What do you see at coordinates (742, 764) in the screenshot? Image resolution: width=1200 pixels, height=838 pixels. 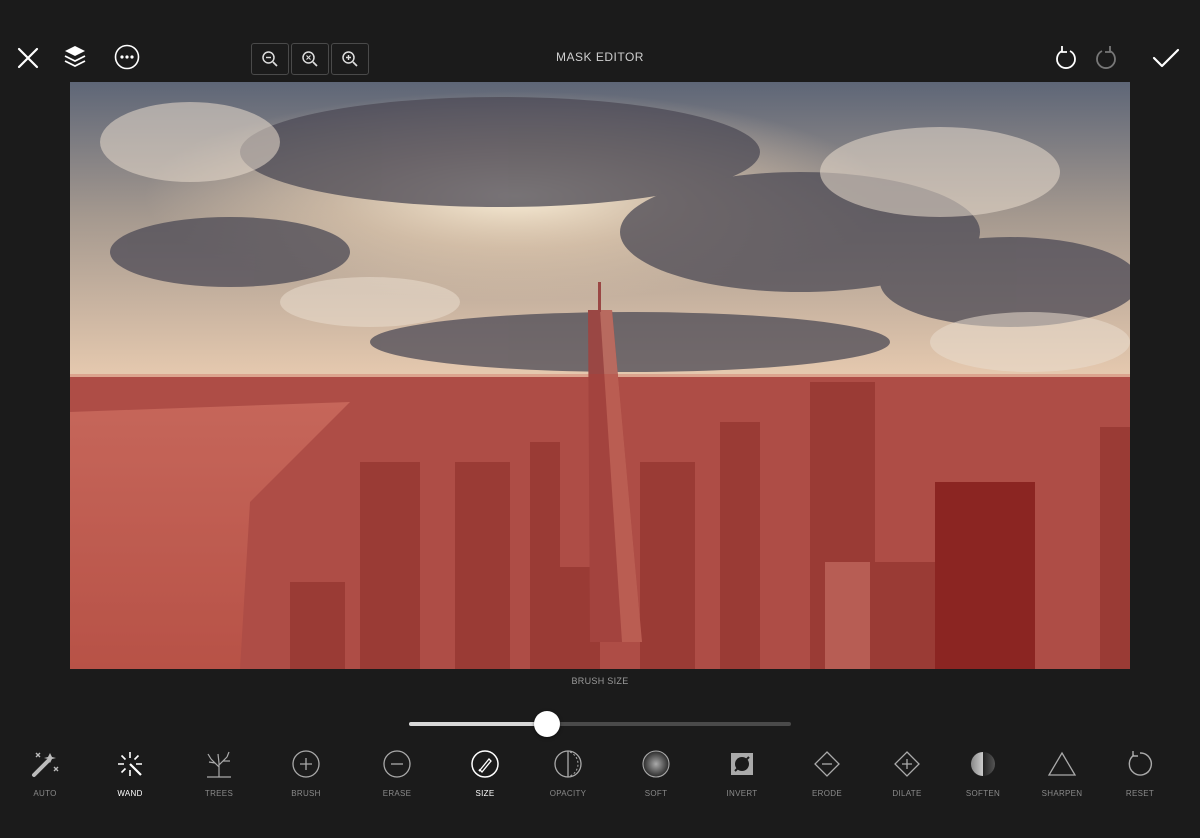 I see `invert-square-icon` at bounding box center [742, 764].